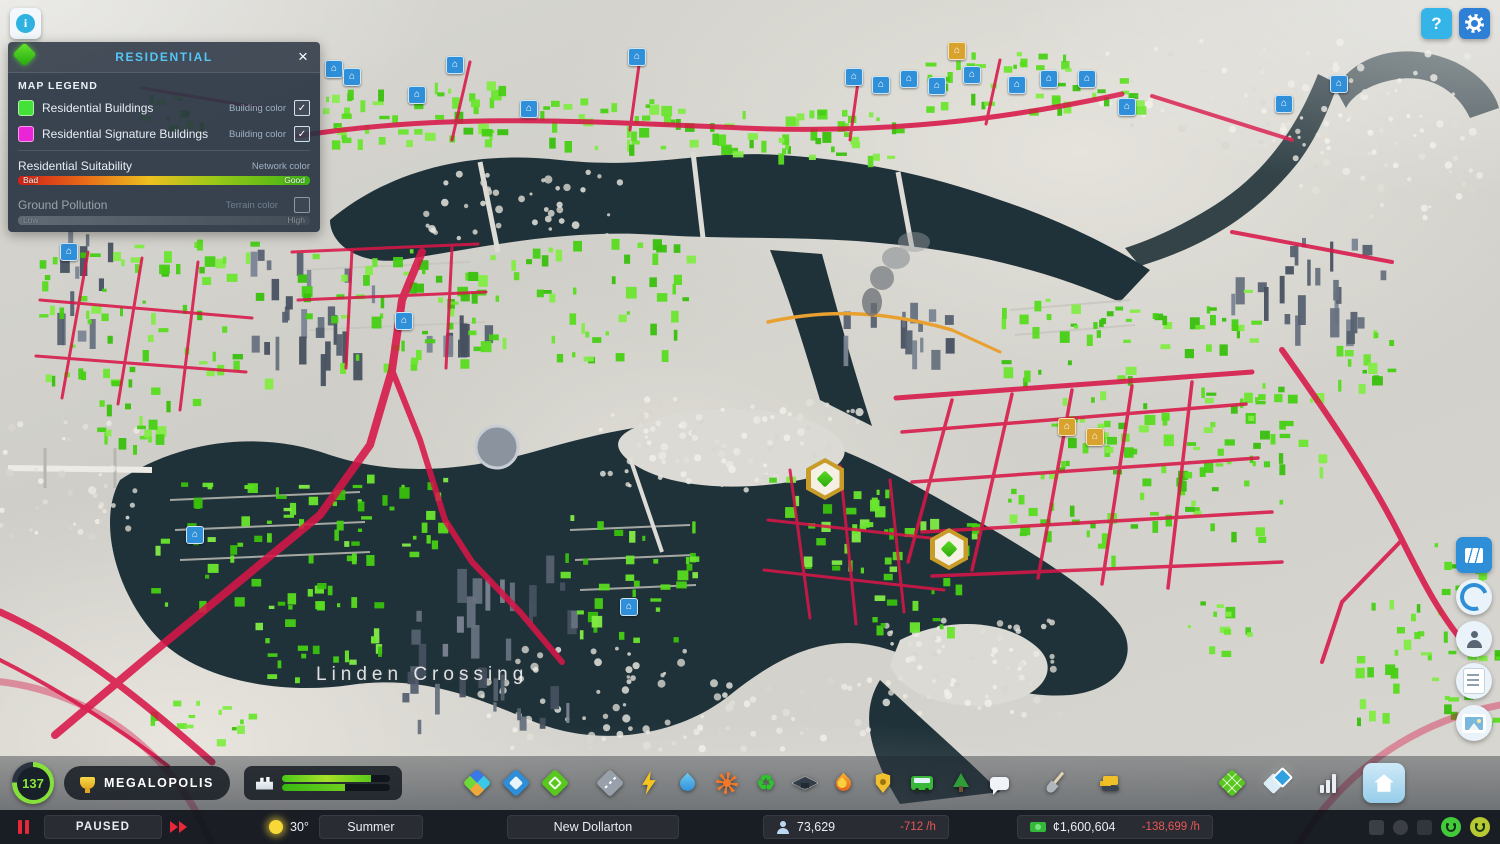 The image size is (1500, 844). What do you see at coordinates (883, 783) in the screenshot?
I see `police-button` at bounding box center [883, 783].